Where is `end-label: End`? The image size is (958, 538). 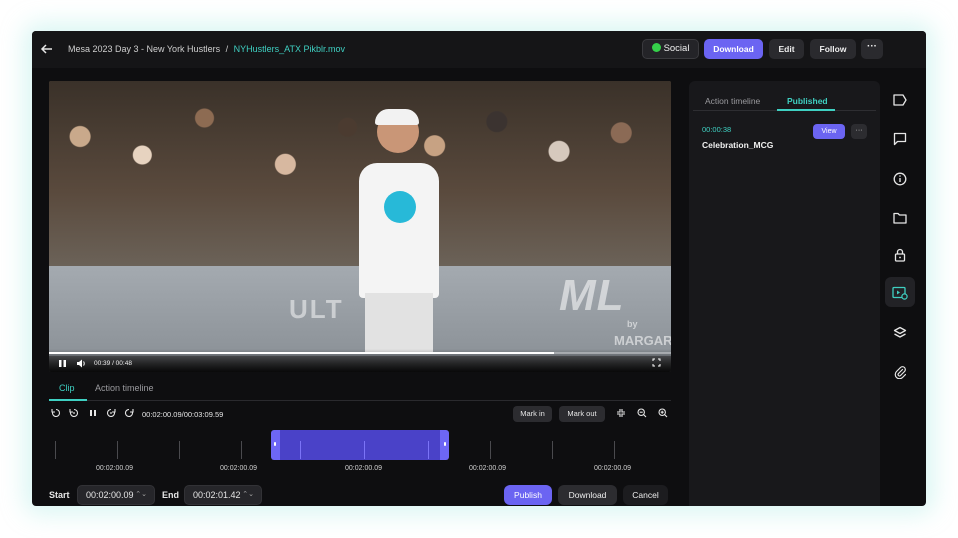 end-label: End is located at coordinates (170, 495).